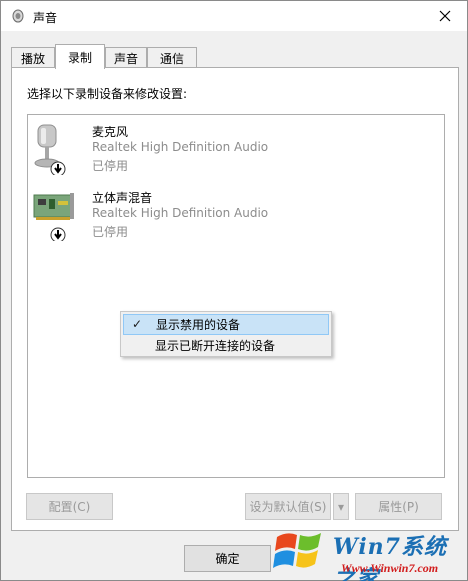  I want to click on menu-item-show-disabled: ✓ 显示禁用的设备, so click(226, 324).